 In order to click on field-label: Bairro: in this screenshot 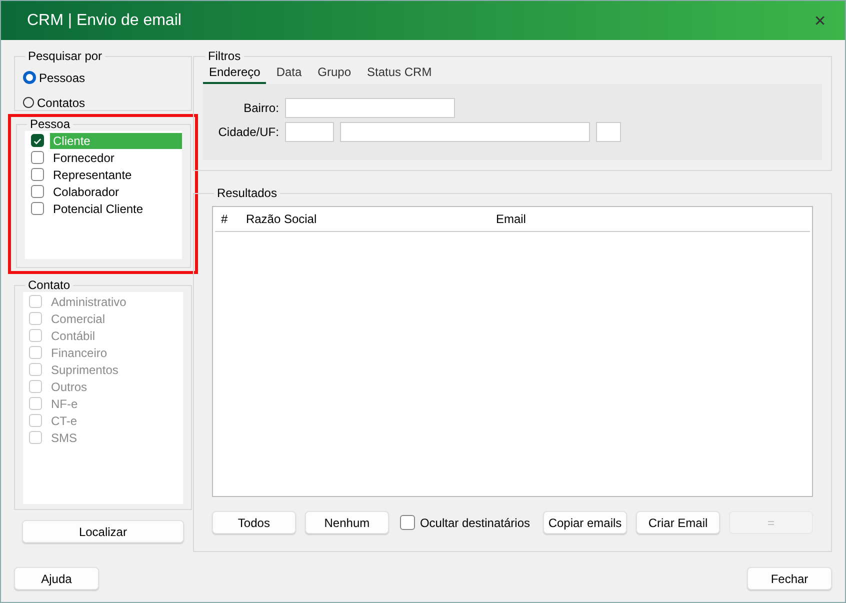, I will do `click(260, 108)`.